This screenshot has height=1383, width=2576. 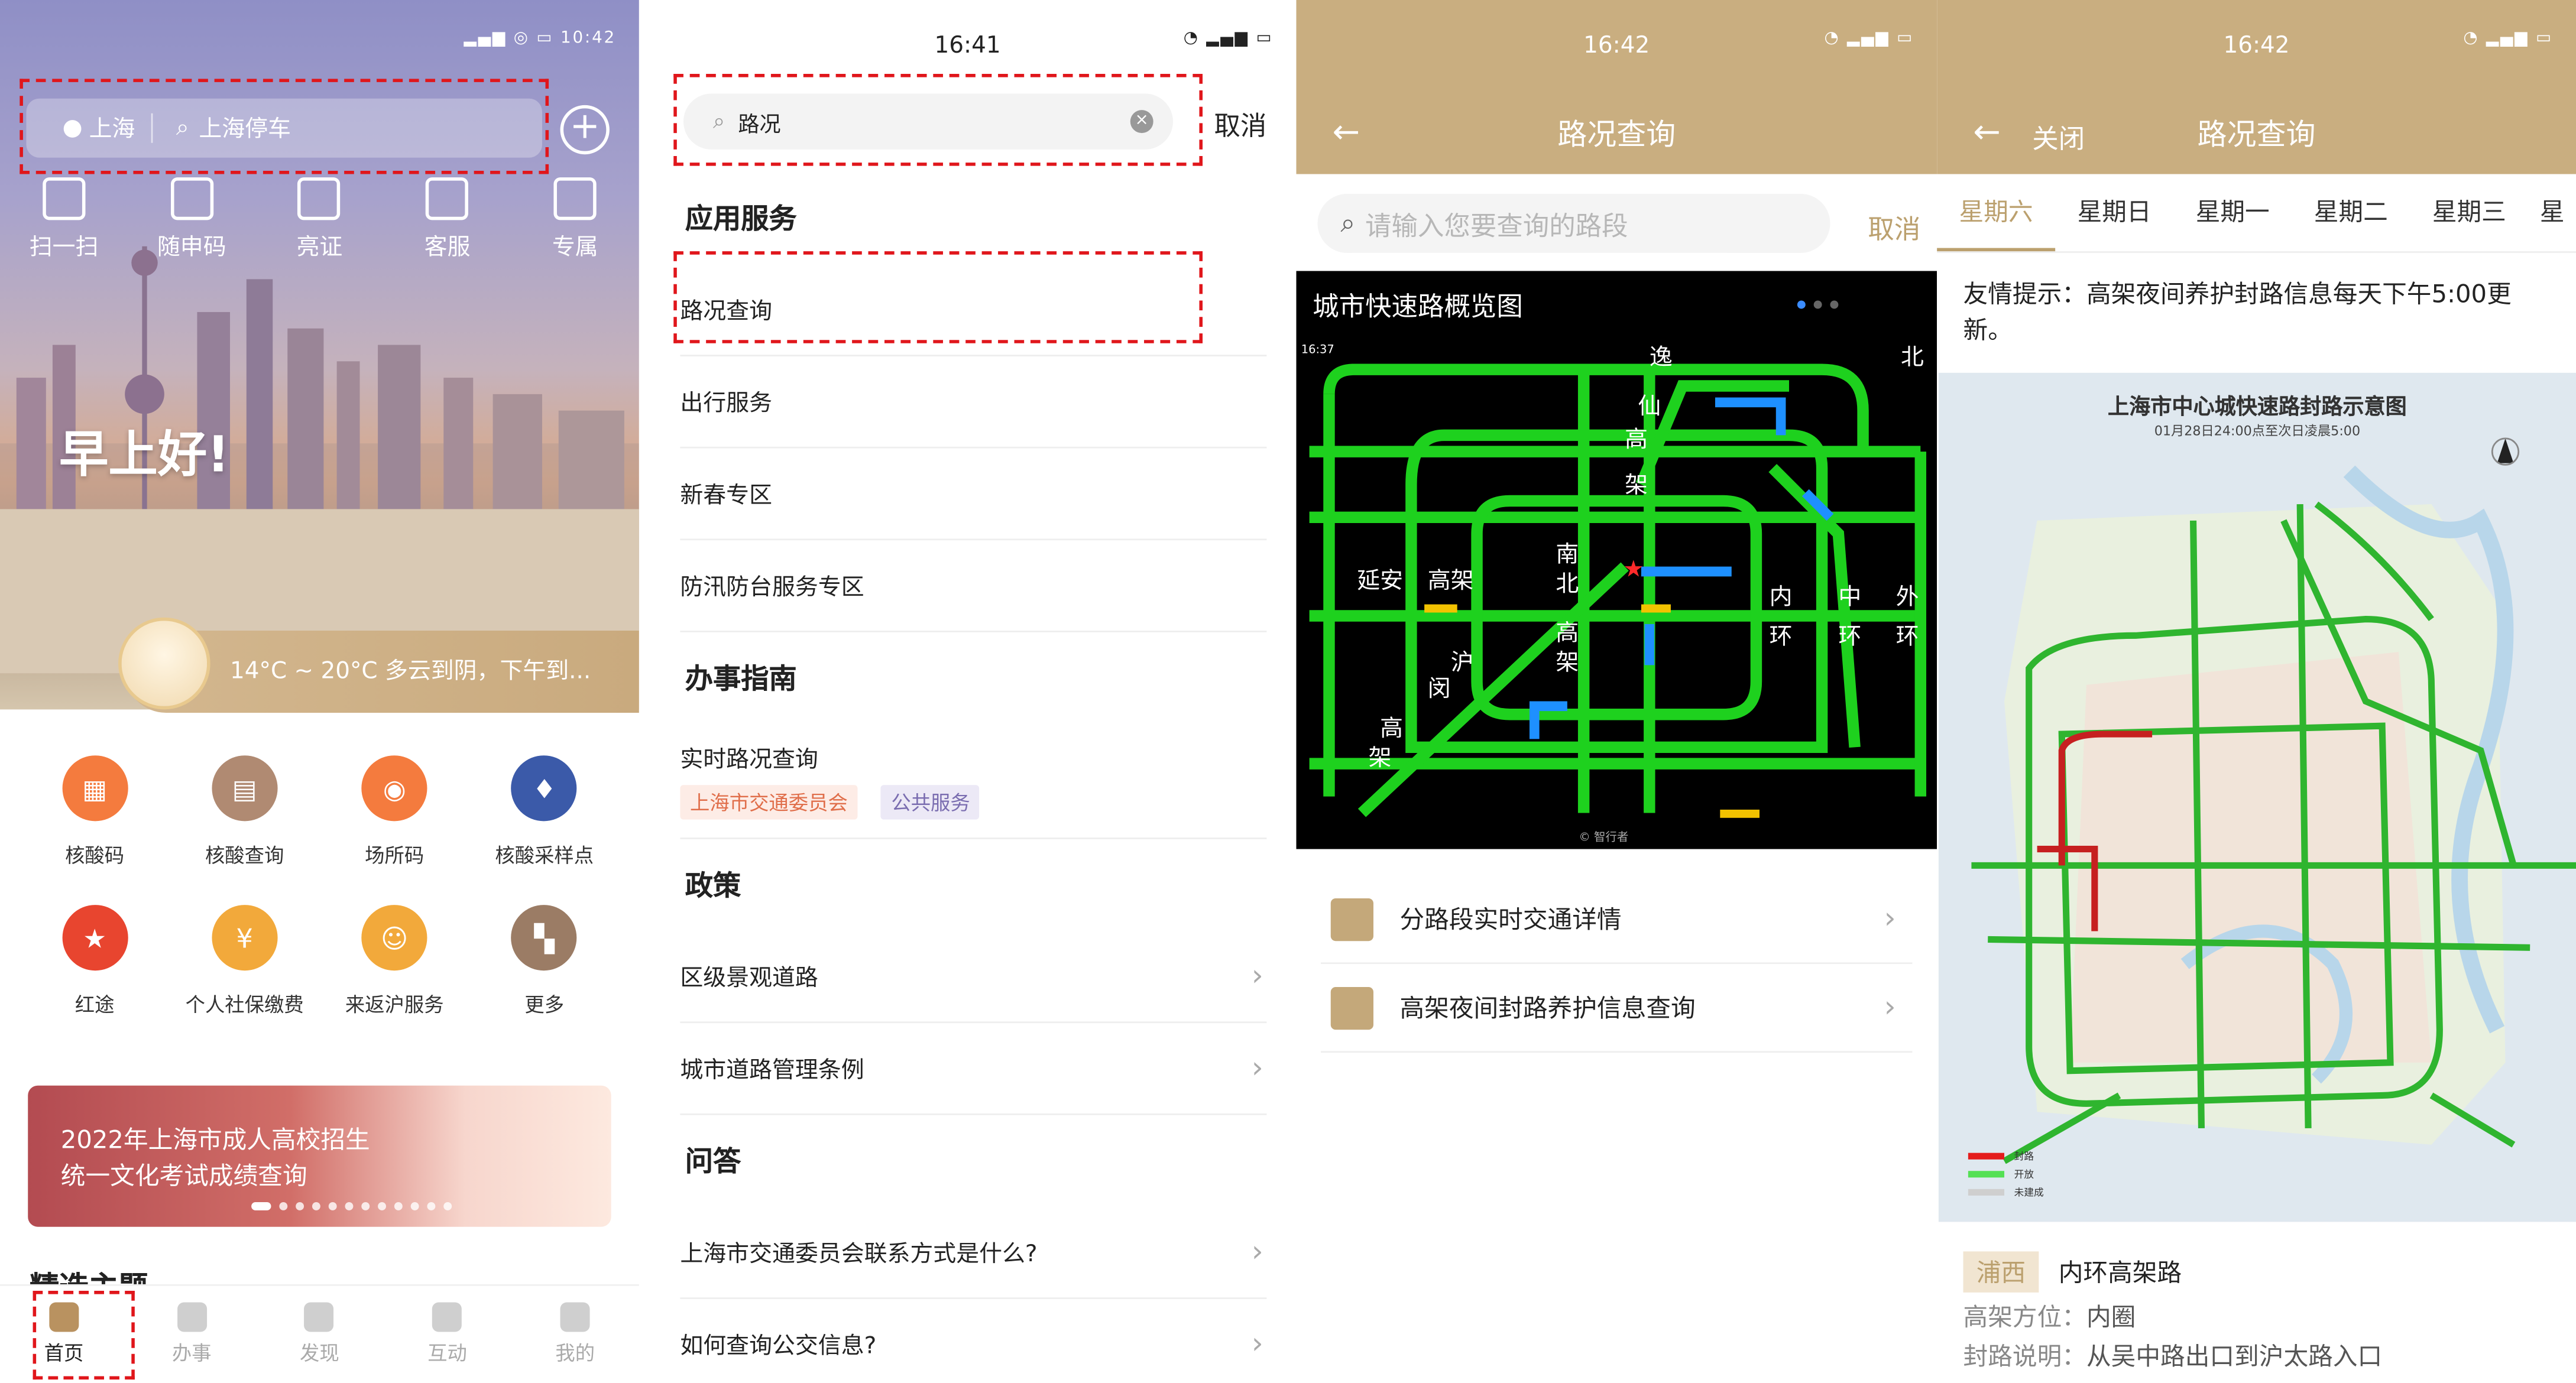 What do you see at coordinates (772, 1070) in the screenshot?
I see `result-label: 城市道路管理条例` at bounding box center [772, 1070].